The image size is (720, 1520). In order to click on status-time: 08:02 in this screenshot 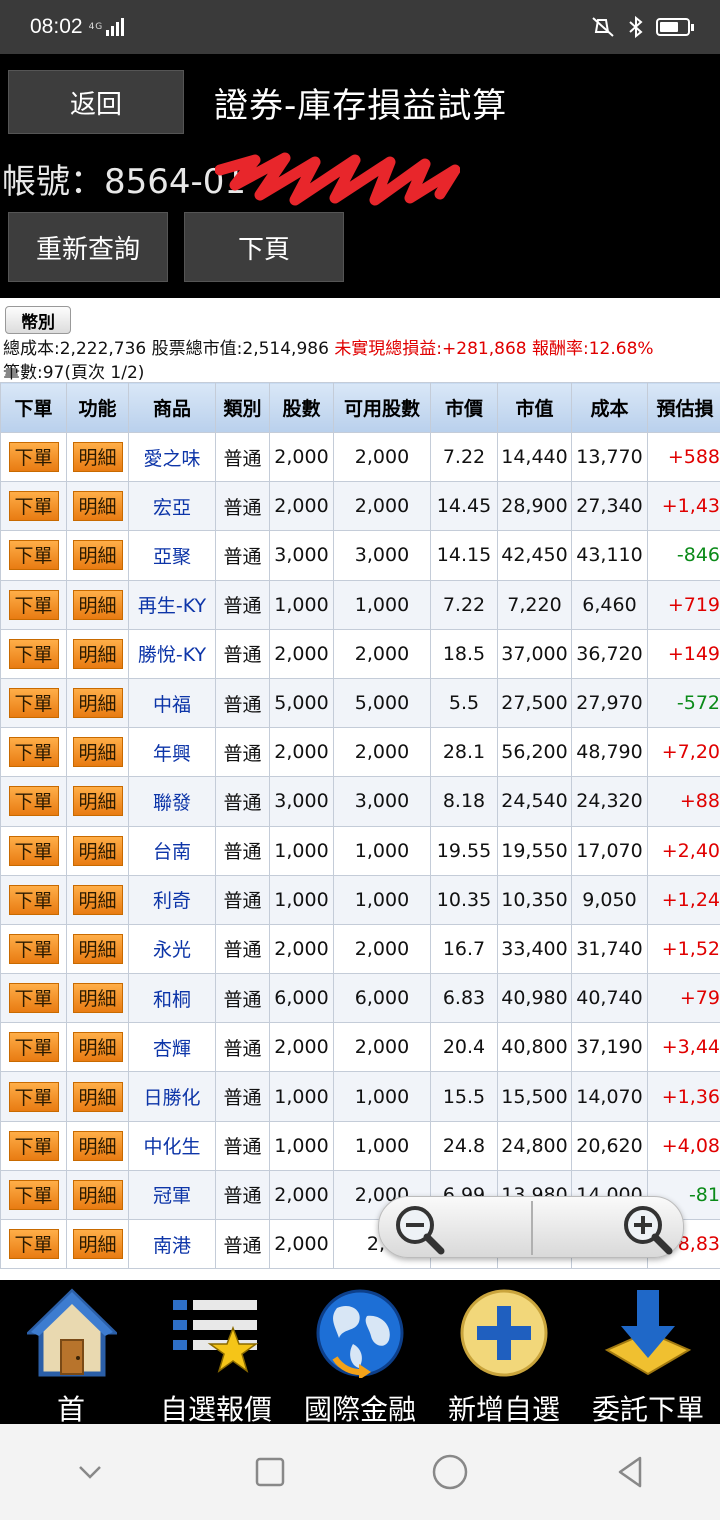, I will do `click(56, 26)`.